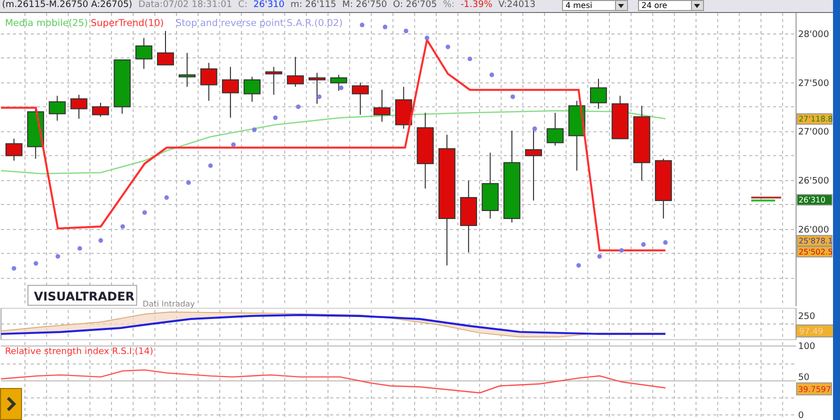 The width and height of the screenshot is (840, 420). I want to click on range-text: (m.26115-M.26750 A:26705), so click(67, 6).